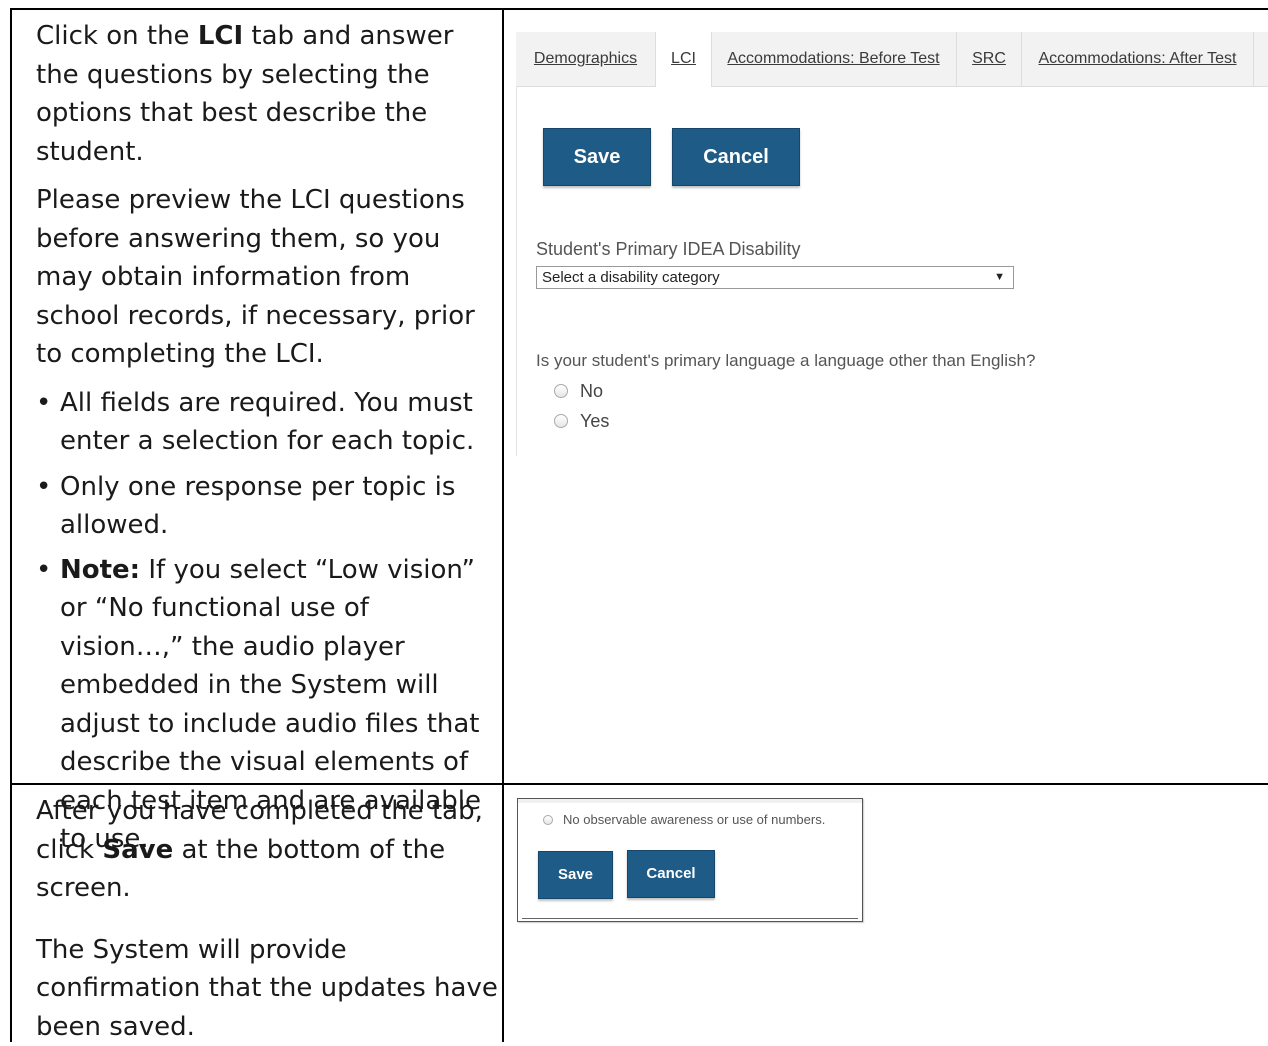 Image resolution: width=1268 pixels, height=1046 pixels. I want to click on bold-lci: LCI, so click(220, 36).